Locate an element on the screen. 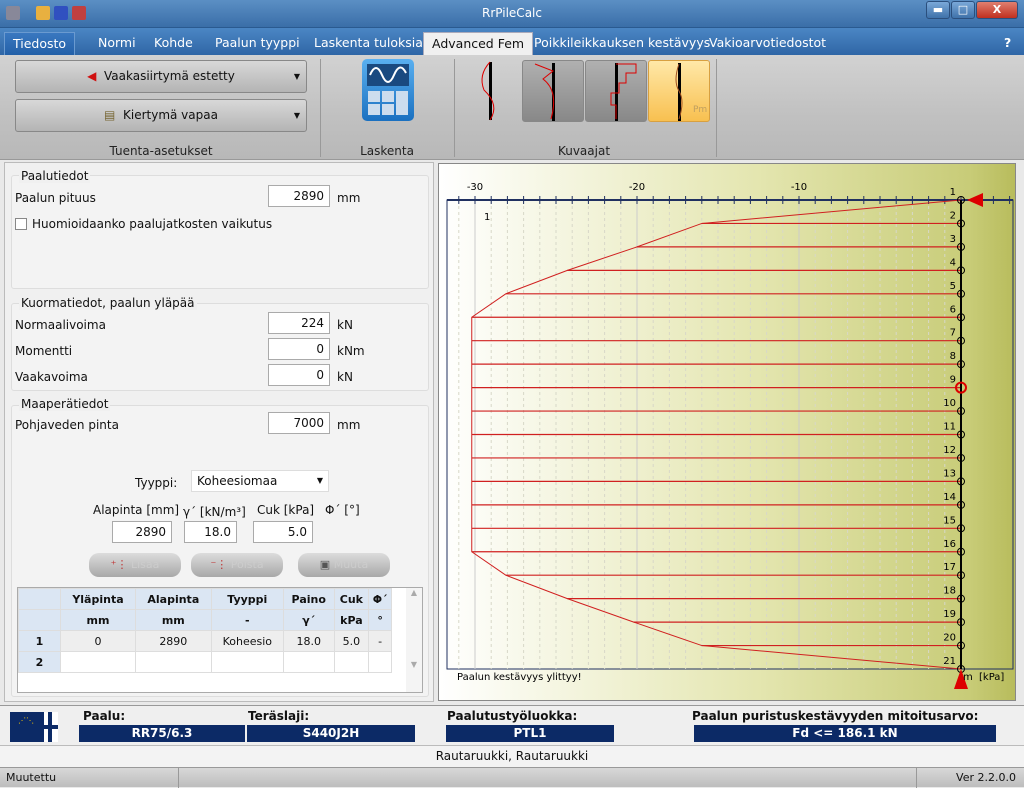 Image resolution: width=1024 pixels, height=788 pixels. version-text: Ver 2.2.0.0 is located at coordinates (986, 777).